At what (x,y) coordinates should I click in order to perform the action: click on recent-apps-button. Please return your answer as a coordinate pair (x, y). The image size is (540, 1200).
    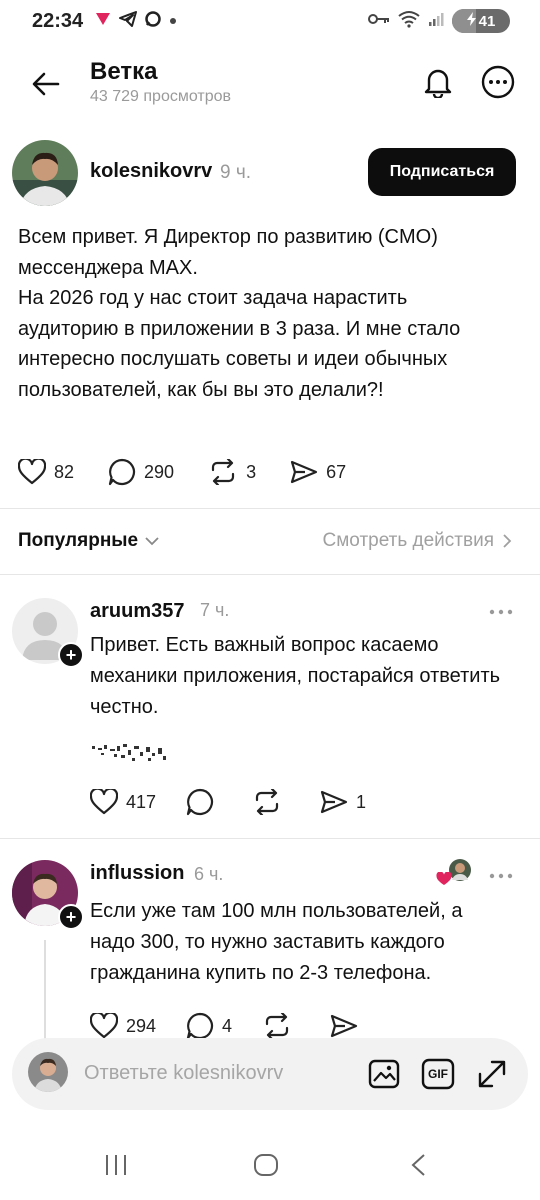
    Looking at the image, I should click on (116, 1165).